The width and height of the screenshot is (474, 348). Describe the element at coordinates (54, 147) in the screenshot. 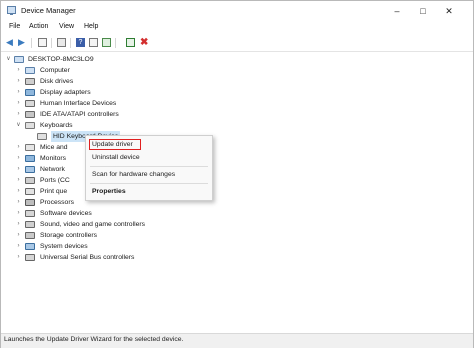

I see `tree-item-label: Mice and` at that location.